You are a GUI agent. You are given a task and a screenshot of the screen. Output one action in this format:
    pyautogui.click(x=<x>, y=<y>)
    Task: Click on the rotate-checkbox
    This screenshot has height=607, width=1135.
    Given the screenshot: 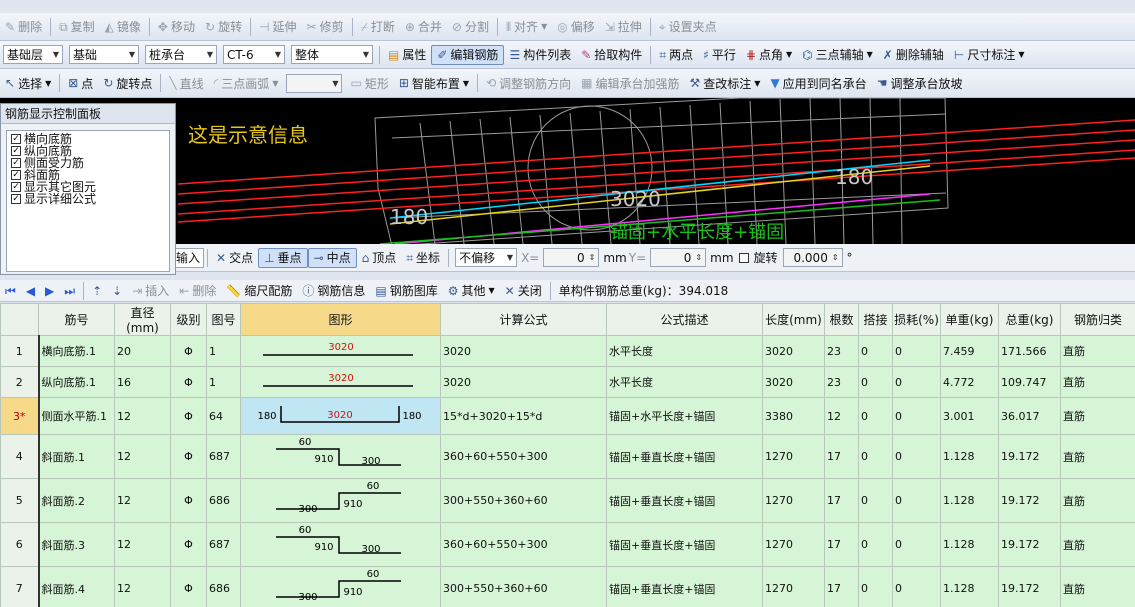 What is the action you would take?
    pyautogui.click(x=743, y=257)
    